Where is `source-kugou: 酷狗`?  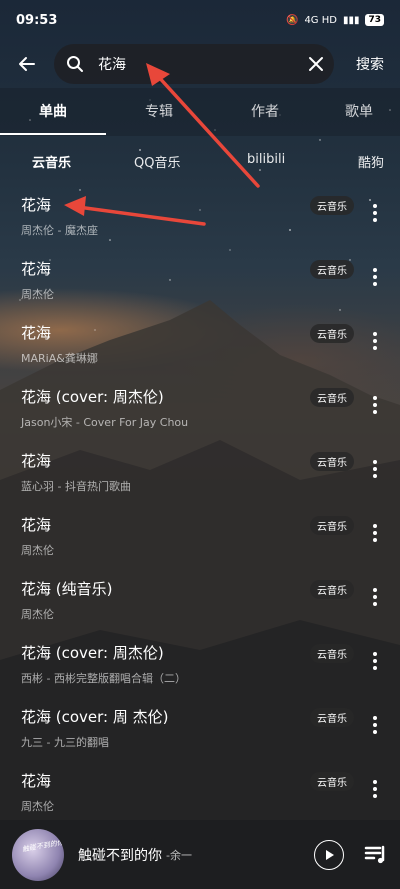 source-kugou: 酷狗 is located at coordinates (371, 161).